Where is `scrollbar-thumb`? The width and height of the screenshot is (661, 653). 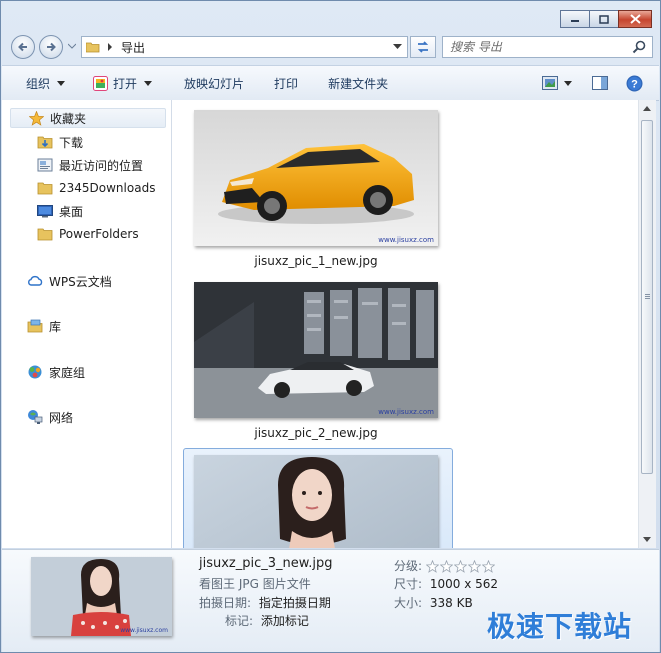
scrollbar-thumb is located at coordinates (647, 297).